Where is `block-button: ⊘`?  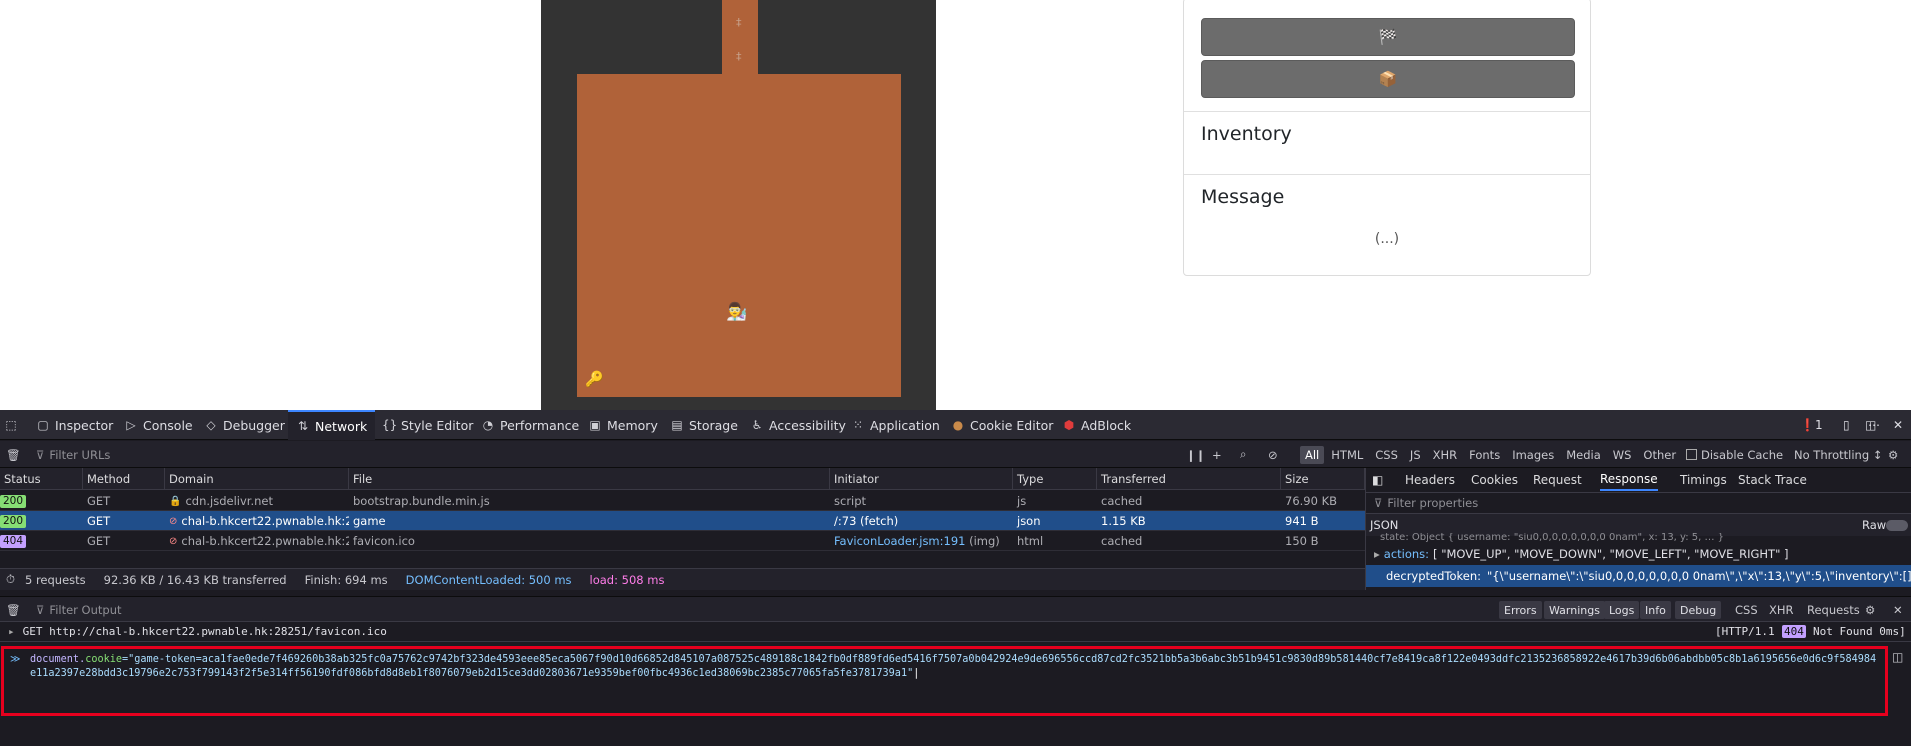
block-button: ⊘ is located at coordinates (1273, 454).